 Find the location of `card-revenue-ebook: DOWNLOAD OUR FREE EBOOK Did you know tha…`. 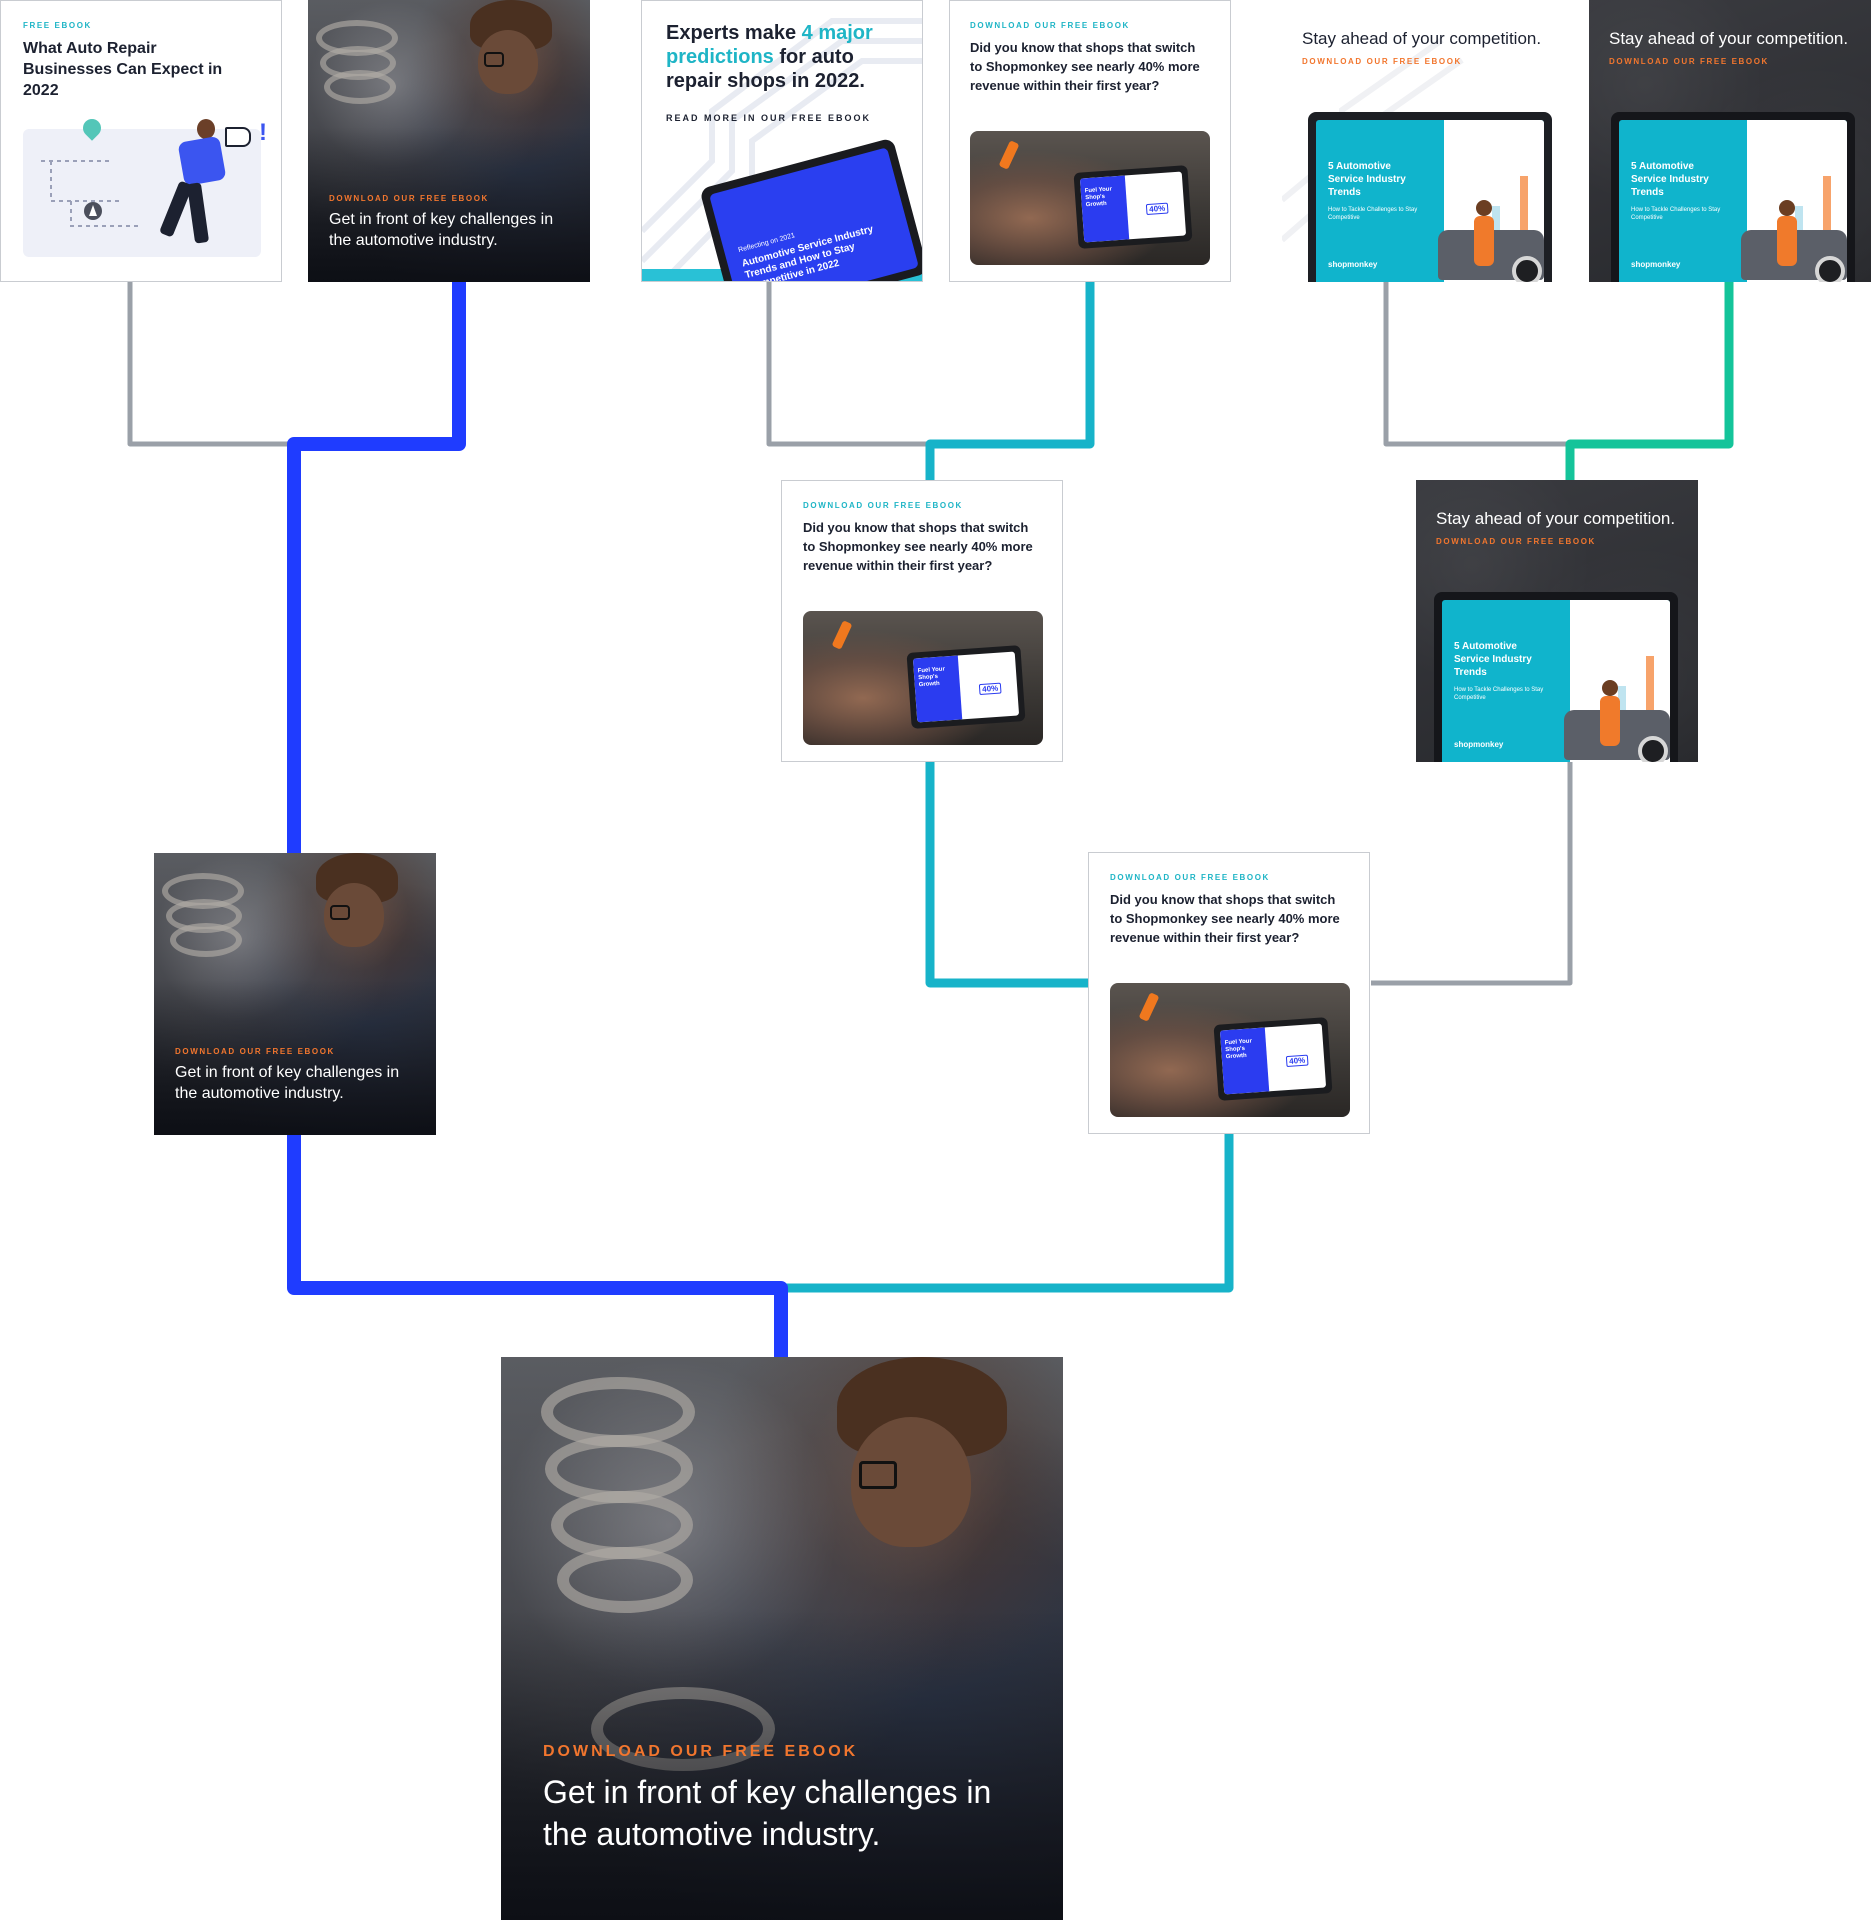

card-revenue-ebook: DOWNLOAD OUR FREE EBOOK Did you know tha… is located at coordinates (1090, 141).